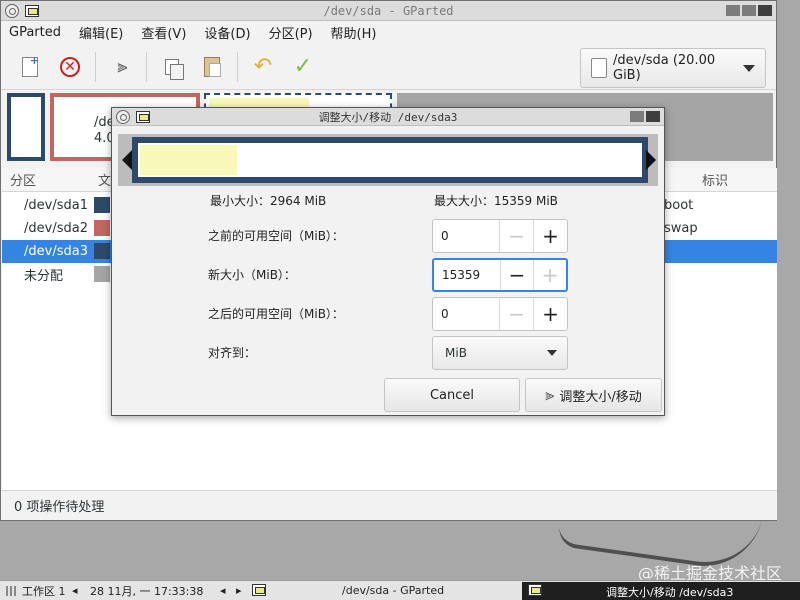 This screenshot has height=600, width=800. What do you see at coordinates (496, 201) in the screenshot?
I see `max-size-label: 最大大小：15359 MiB` at bounding box center [496, 201].